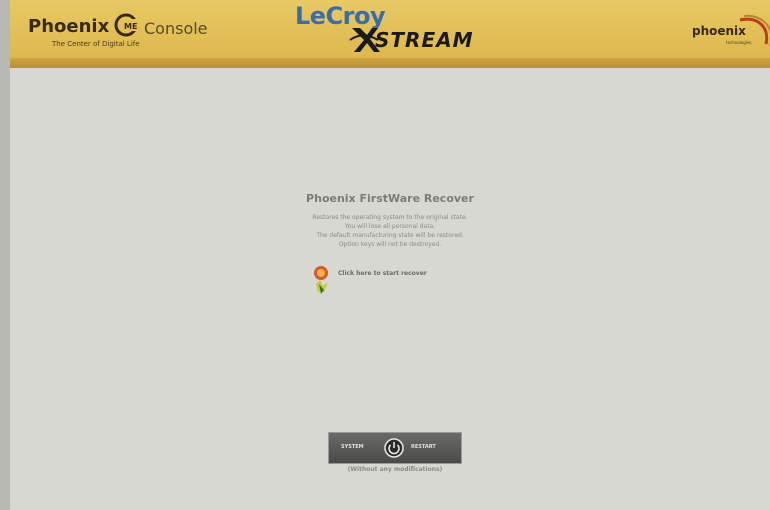 Image resolution: width=770 pixels, height=510 pixels. What do you see at coordinates (719, 31) in the screenshot?
I see `phoenix-tech-name: phoenix` at bounding box center [719, 31].